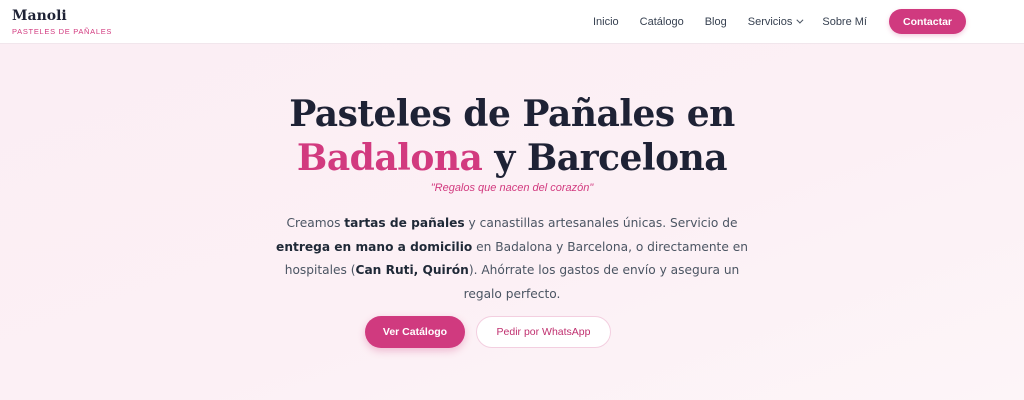 This screenshot has width=1024, height=400. What do you see at coordinates (404, 223) in the screenshot?
I see `intro-bold-1: tartas de pañales` at bounding box center [404, 223].